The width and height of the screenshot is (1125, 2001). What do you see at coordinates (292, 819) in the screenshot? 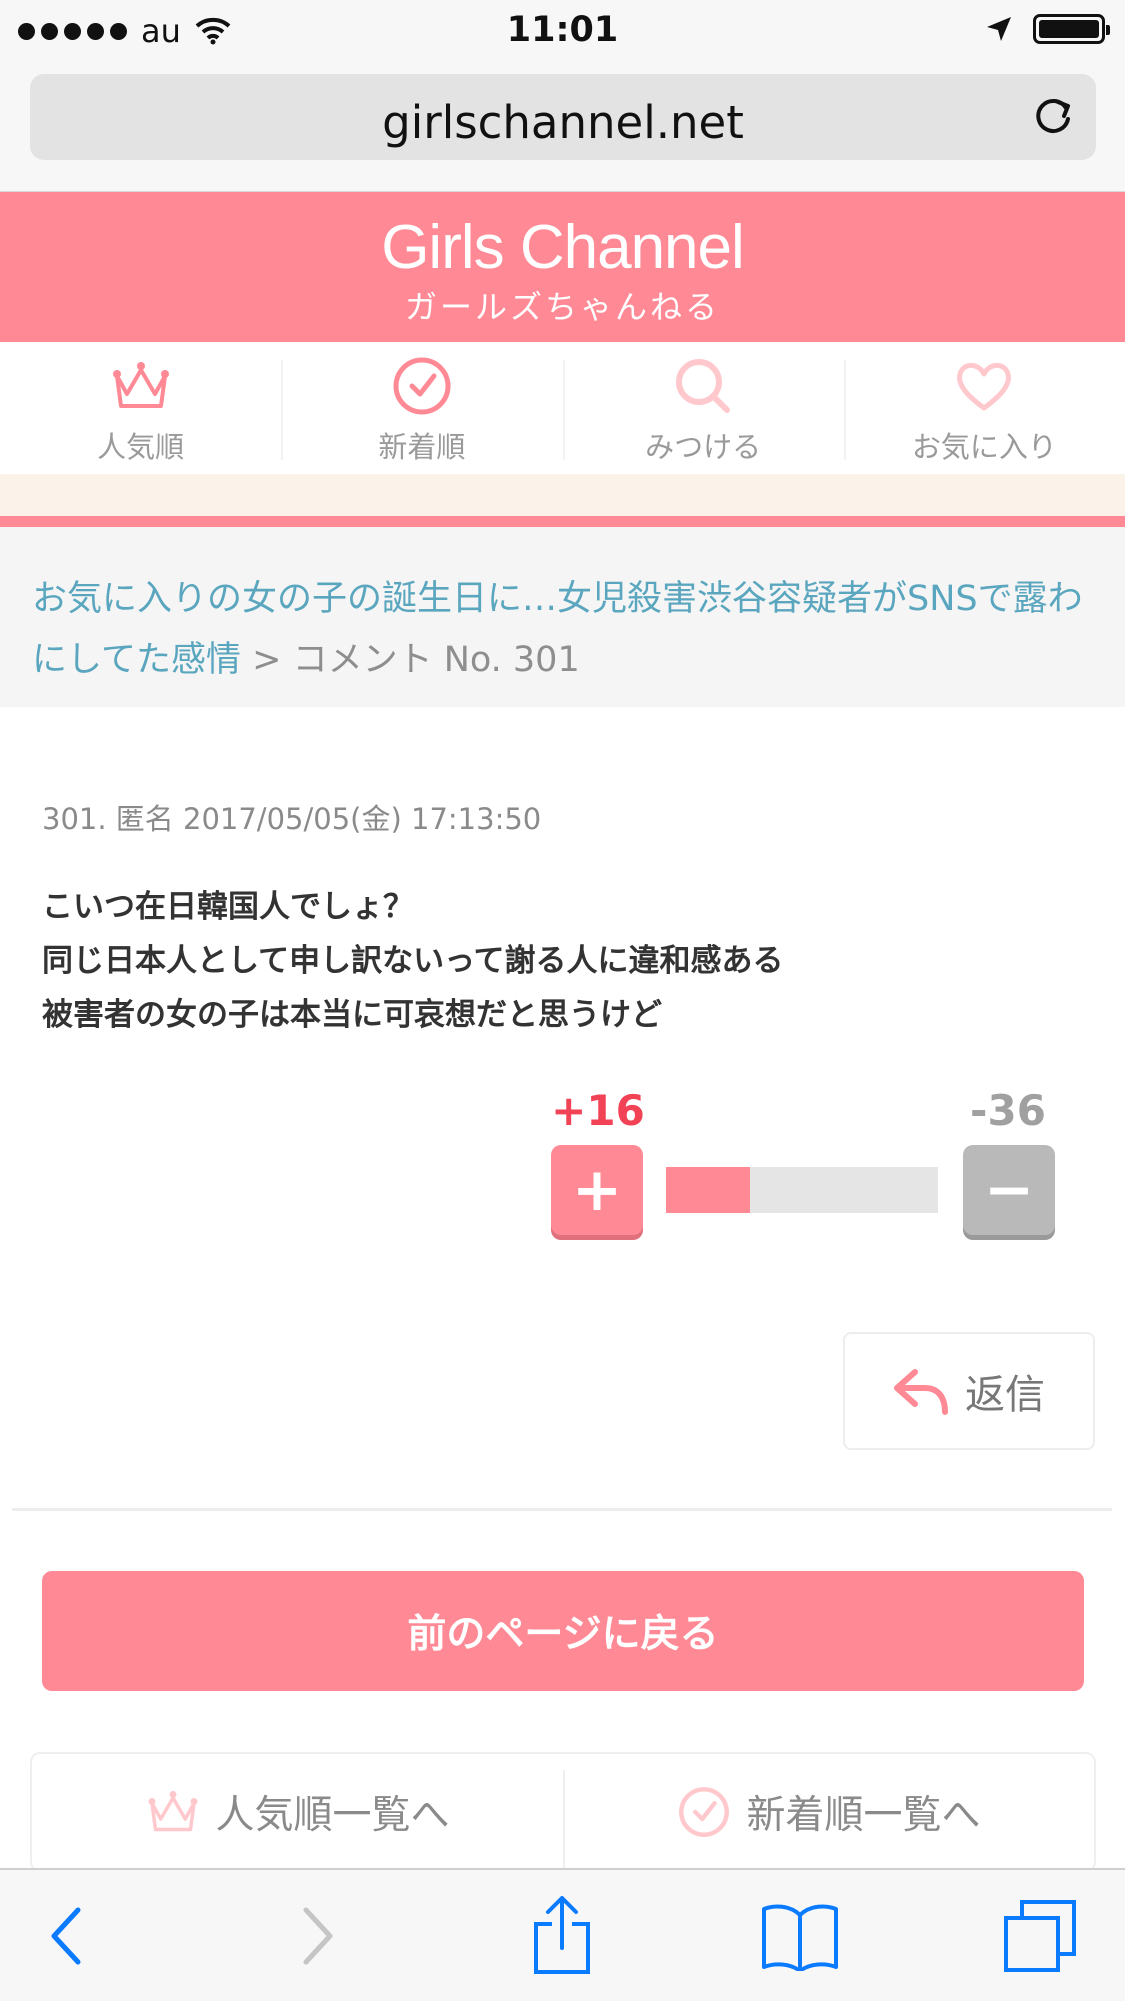
I see `comment-meta: 301. 匿名 2017/05/05(金) 17:13:50` at bounding box center [292, 819].